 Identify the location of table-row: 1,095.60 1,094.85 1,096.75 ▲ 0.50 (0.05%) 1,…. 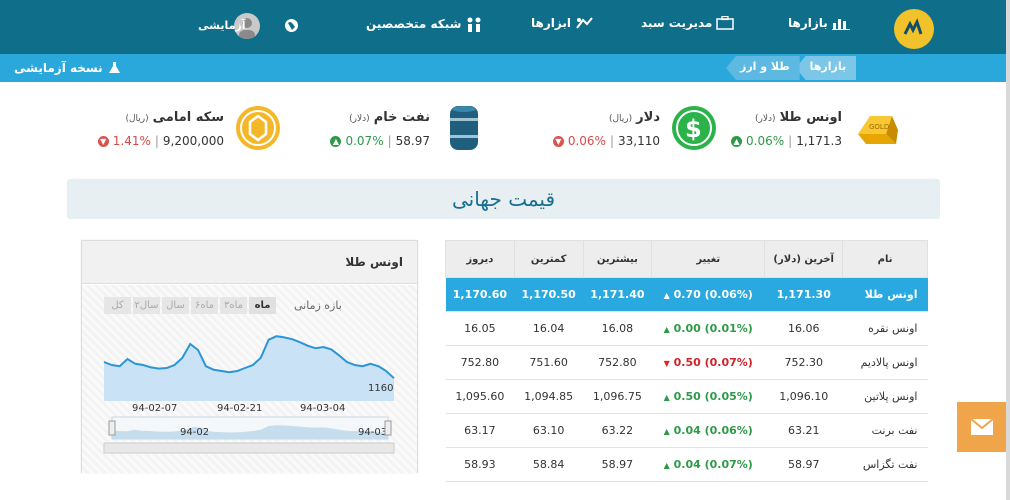
(686, 396).